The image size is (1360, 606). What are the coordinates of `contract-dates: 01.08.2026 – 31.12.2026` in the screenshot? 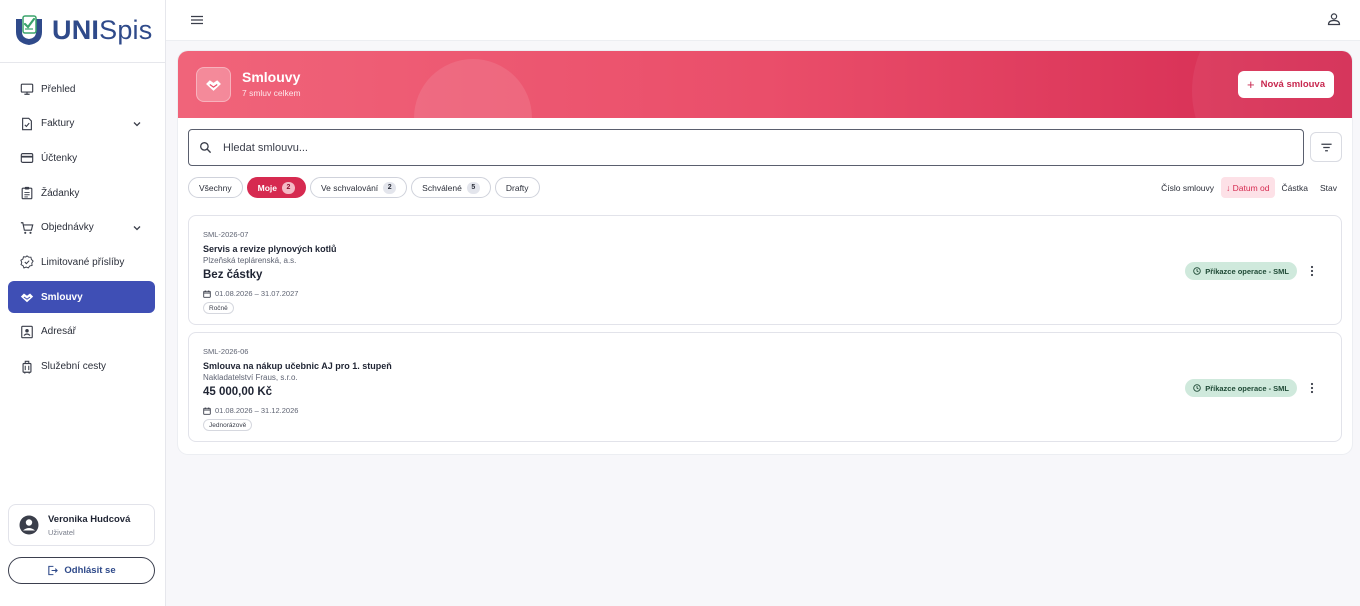 It's located at (250, 410).